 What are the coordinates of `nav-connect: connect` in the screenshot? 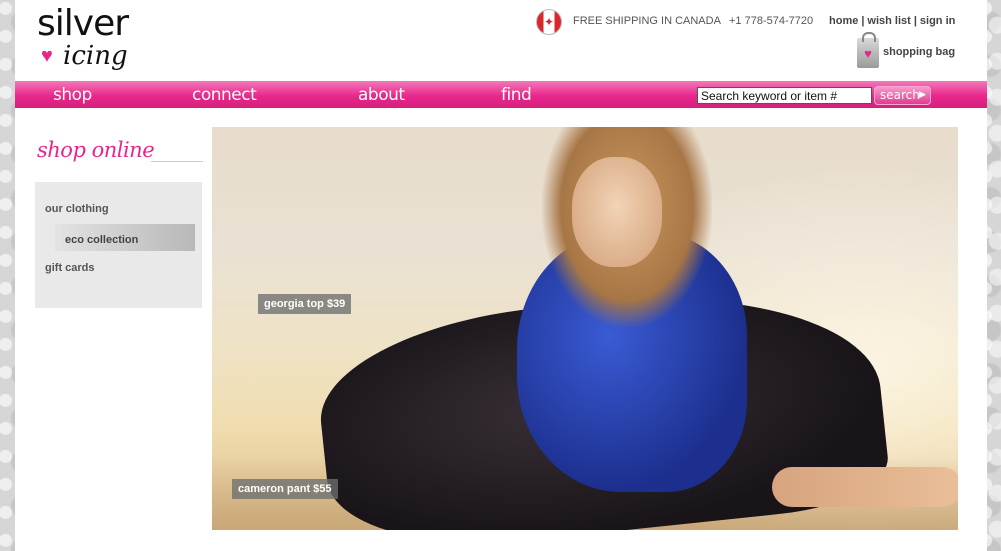 It's located at (224, 95).